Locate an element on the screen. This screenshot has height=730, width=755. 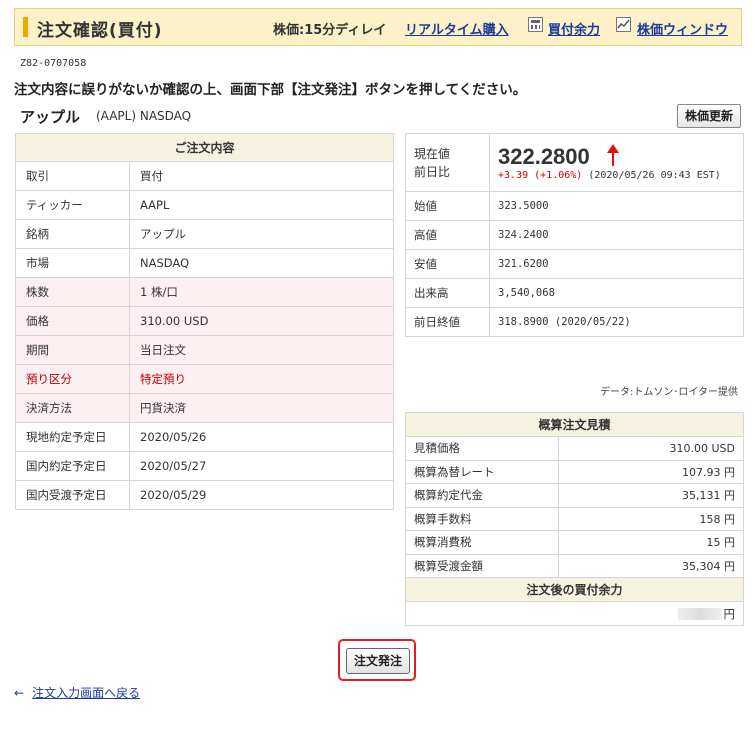
table-row: 安値 321.6200 is located at coordinates (574, 264).